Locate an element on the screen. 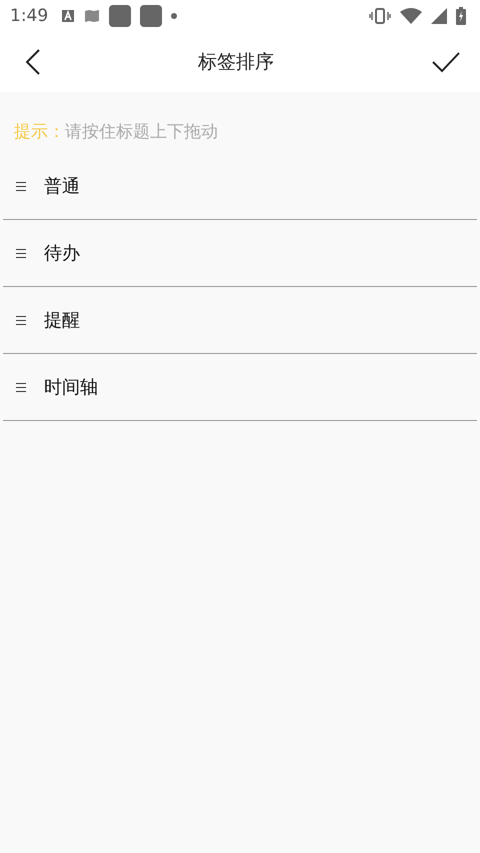 This screenshot has height=853, width=480. tag-row: 时间轴 is located at coordinates (240, 387).